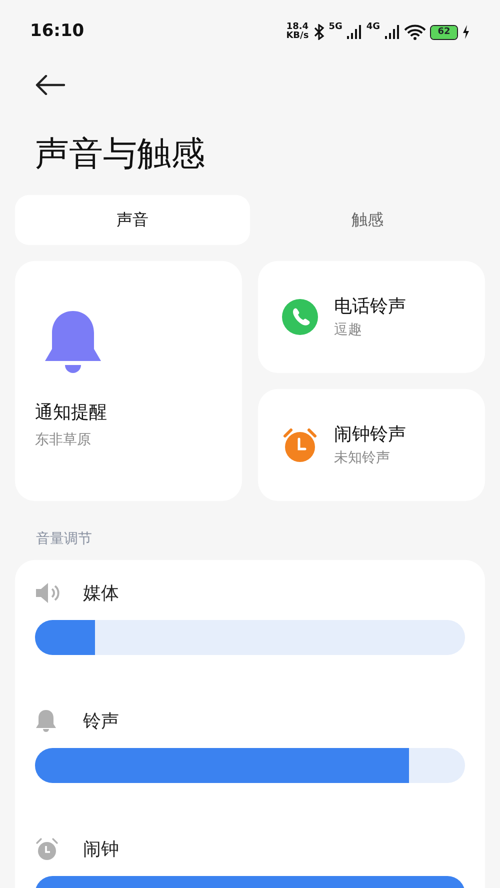 The image size is (500, 888). What do you see at coordinates (132, 219) in the screenshot?
I see `tab: 声音` at bounding box center [132, 219].